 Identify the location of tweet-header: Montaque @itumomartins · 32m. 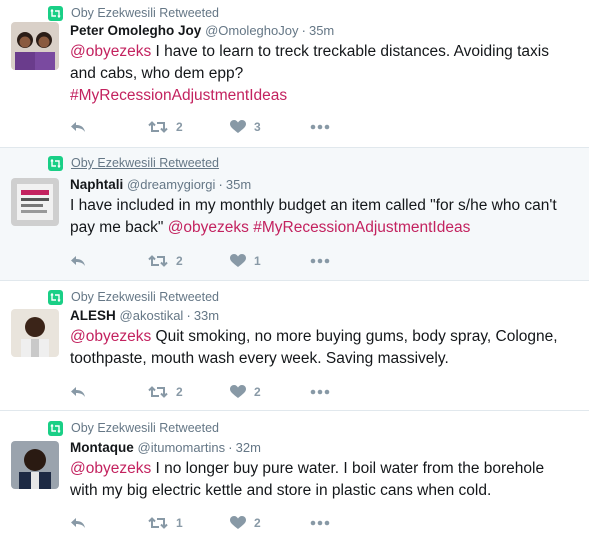
(165, 448).